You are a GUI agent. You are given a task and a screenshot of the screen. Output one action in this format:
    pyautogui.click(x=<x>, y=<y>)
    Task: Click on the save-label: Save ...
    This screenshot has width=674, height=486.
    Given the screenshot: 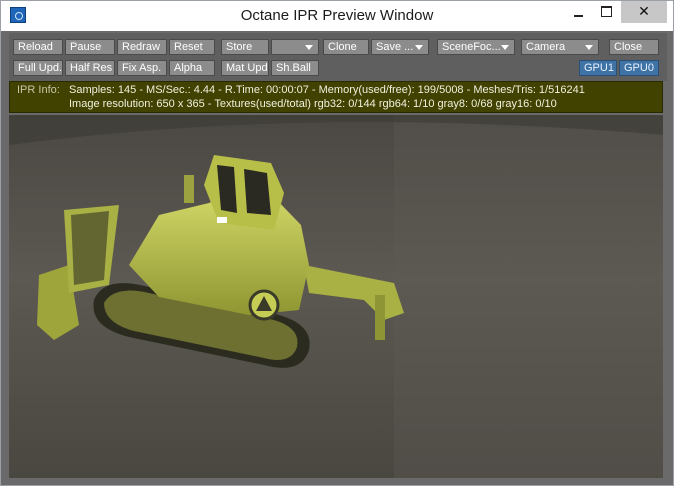 What is the action you would take?
    pyautogui.click(x=395, y=47)
    